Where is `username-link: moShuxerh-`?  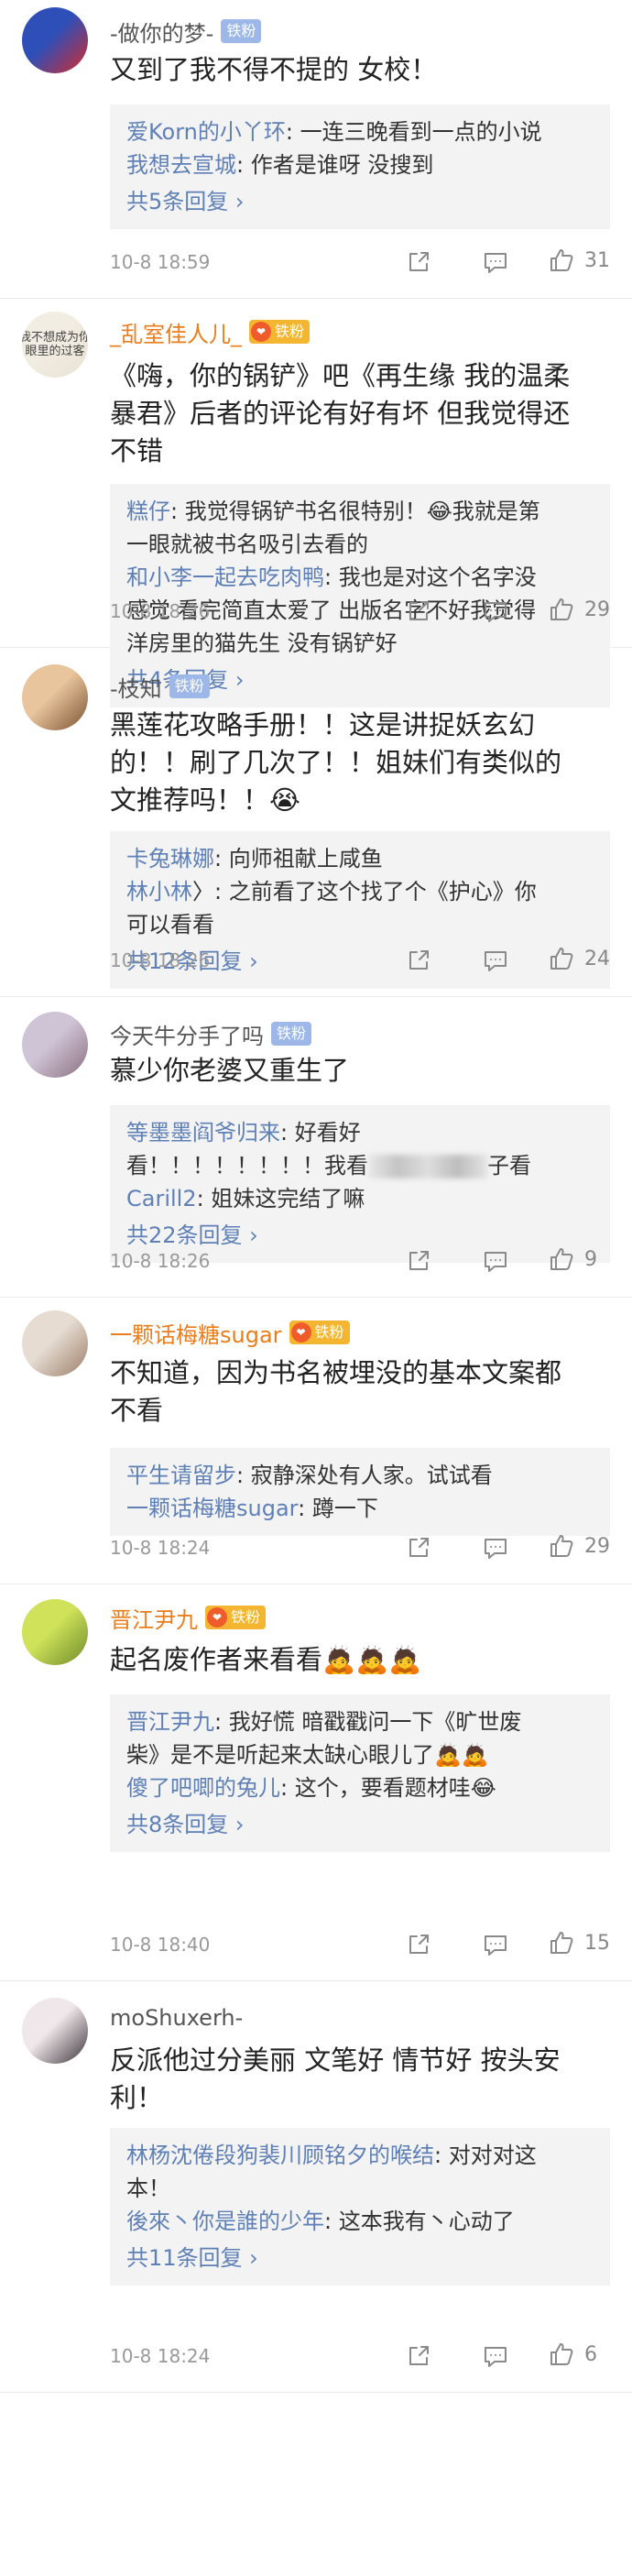 username-link: moShuxerh- is located at coordinates (176, 2018).